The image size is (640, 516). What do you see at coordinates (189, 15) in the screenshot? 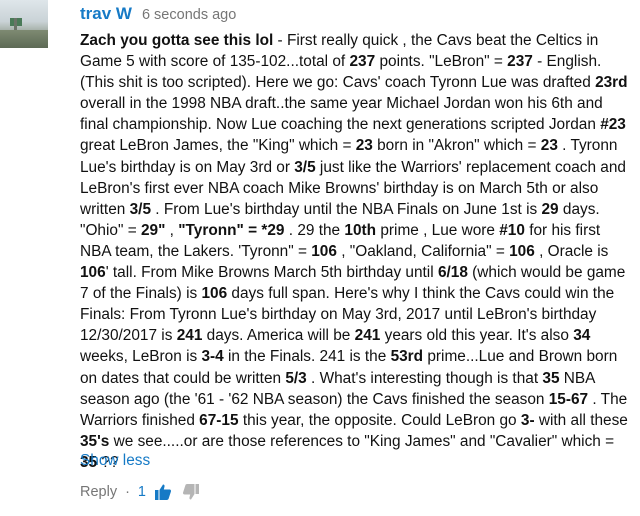
I see `comment-timestamp: 6 seconds ago` at bounding box center [189, 15].